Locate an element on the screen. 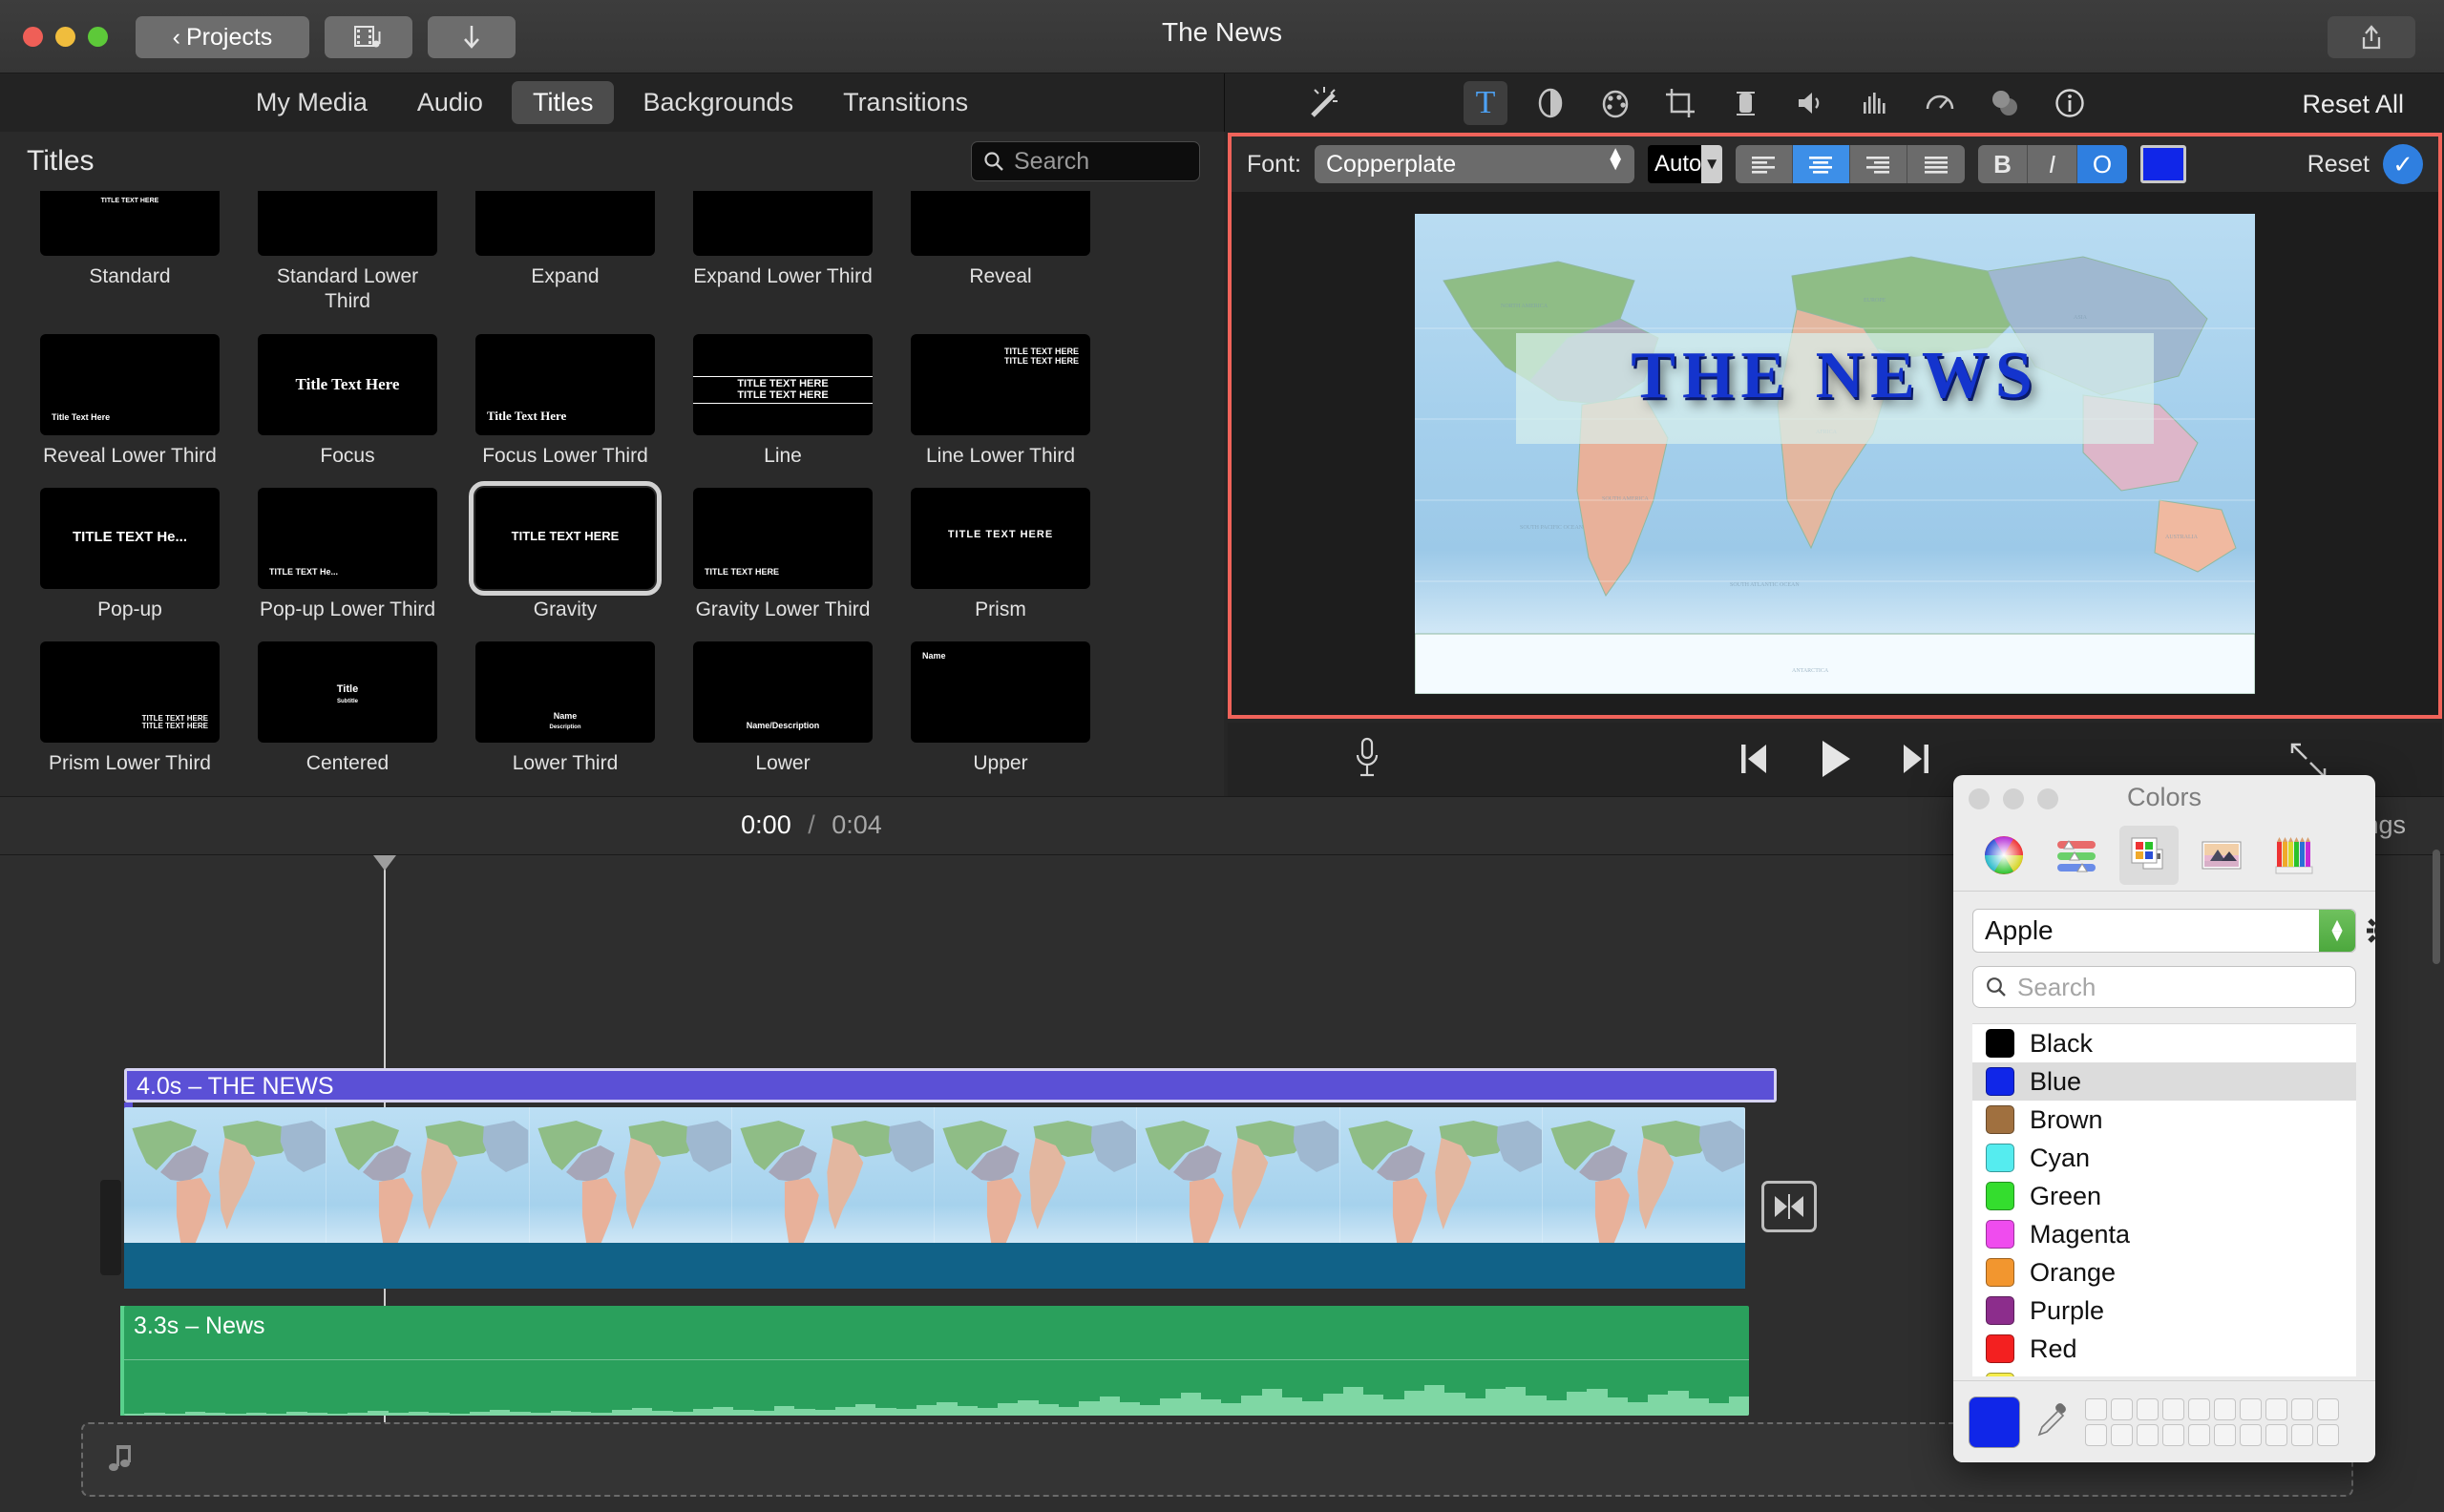 The width and height of the screenshot is (2444, 1512). title-thumbnail is located at coordinates (1001, 224).